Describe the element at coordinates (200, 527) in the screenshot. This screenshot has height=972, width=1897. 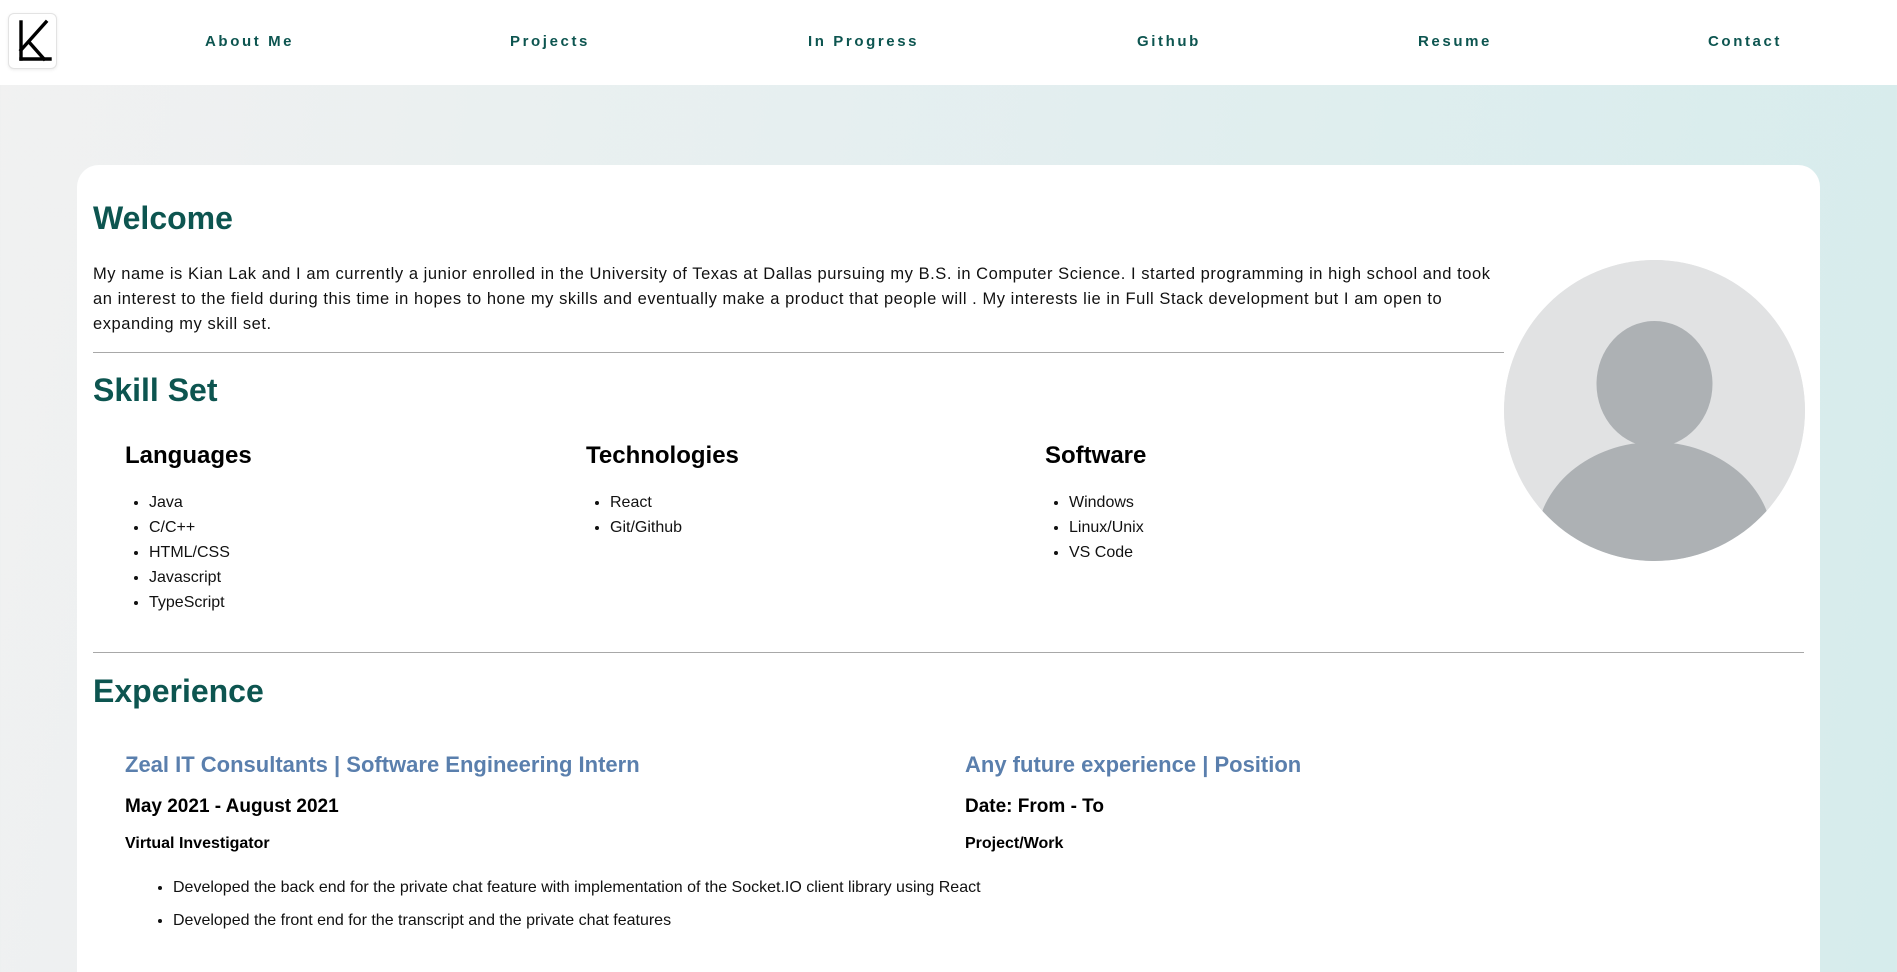
I see `skill-item: C/C++` at that location.